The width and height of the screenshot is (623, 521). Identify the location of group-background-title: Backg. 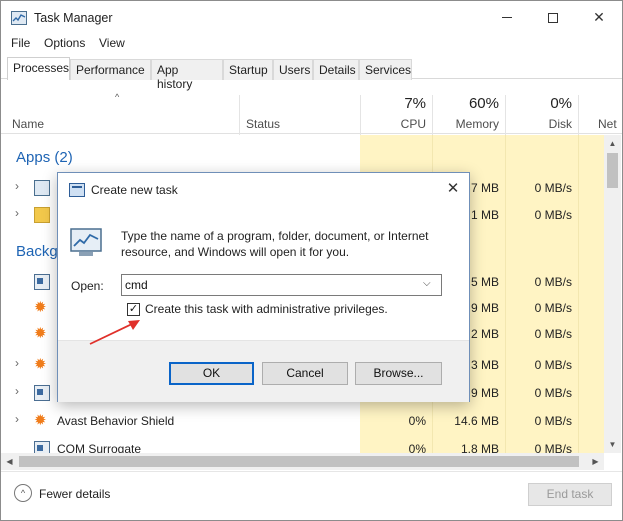
(37, 251).